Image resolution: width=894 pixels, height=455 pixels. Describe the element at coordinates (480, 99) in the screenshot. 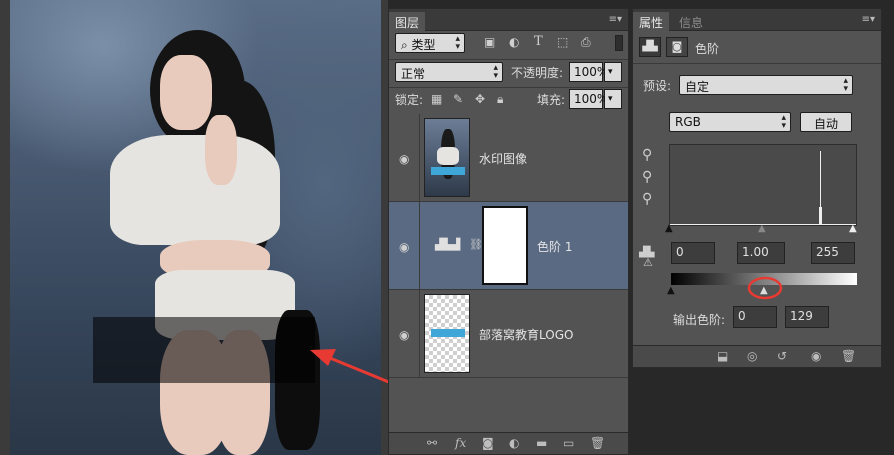

I see `lock-position-icon: ✥` at that location.